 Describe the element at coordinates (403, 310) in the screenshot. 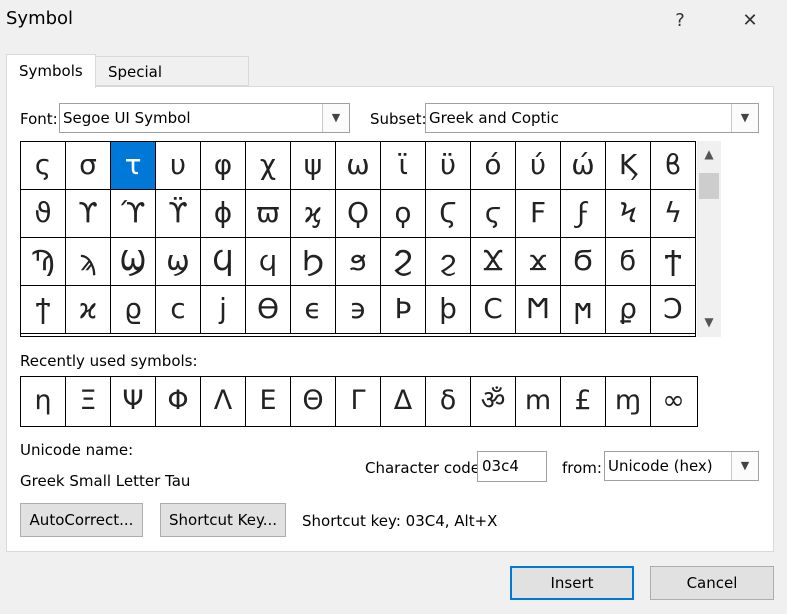

I see `symbol-cell: Ϸ` at that location.